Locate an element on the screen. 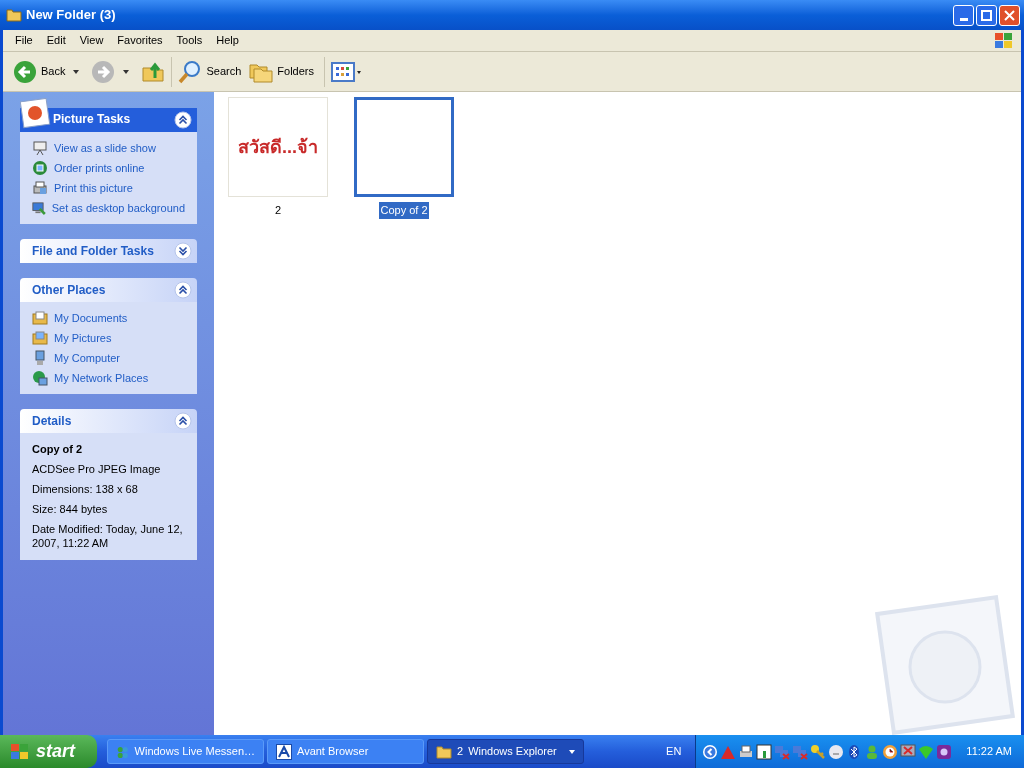 The width and height of the screenshot is (1024, 768). detail-text: ACDSee Pro JPEG Image is located at coordinates (97, 468).